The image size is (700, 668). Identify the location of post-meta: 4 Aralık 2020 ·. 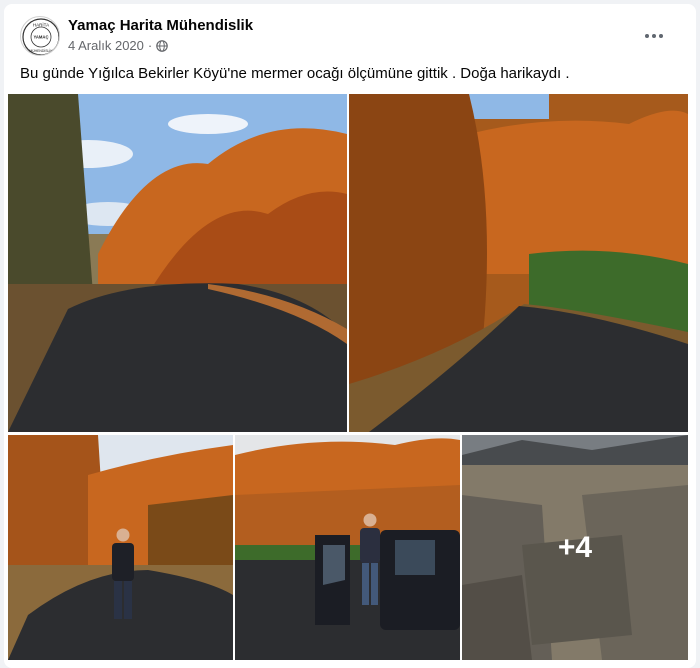
(118, 45).